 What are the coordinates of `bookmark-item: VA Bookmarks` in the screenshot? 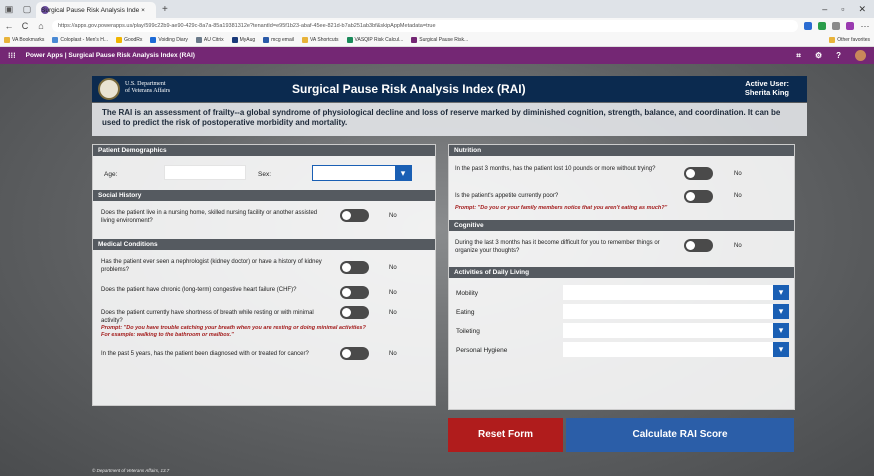 It's located at (24, 40).